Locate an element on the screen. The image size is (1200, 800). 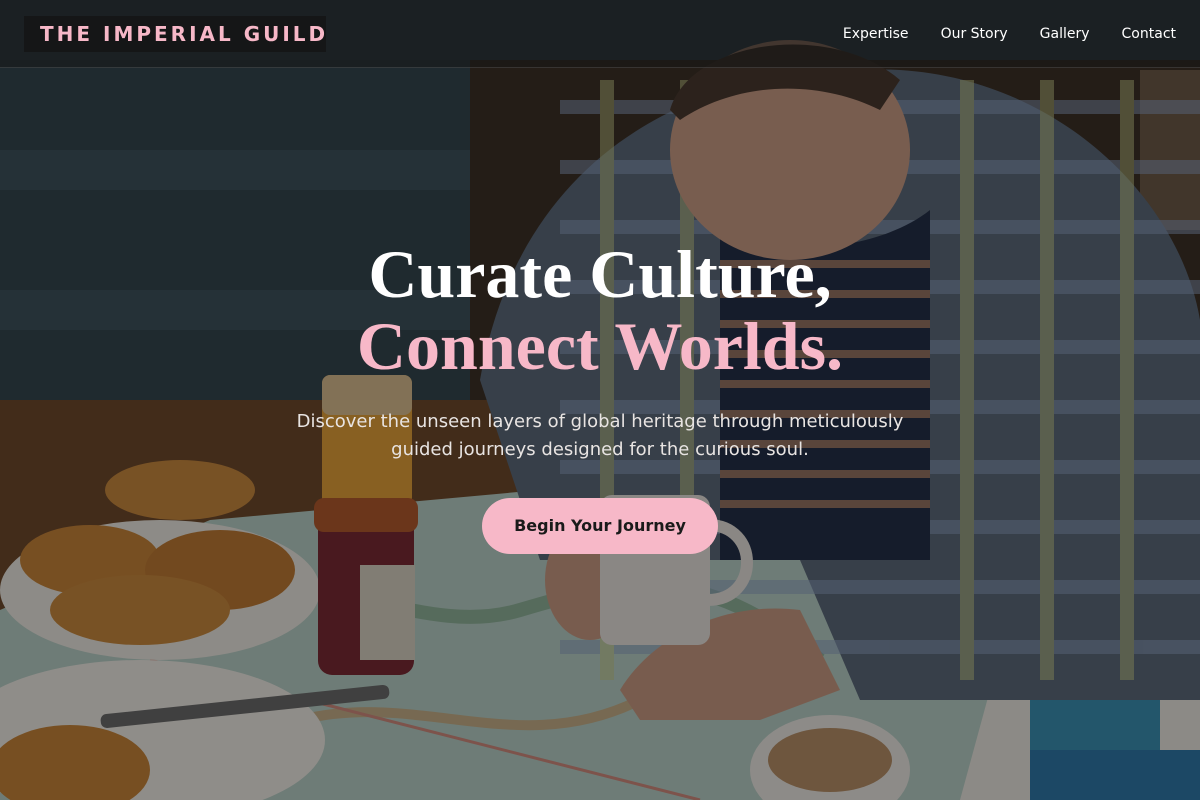
brand-logo: THE IMPERIAL GUILD is located at coordinates (175, 34).